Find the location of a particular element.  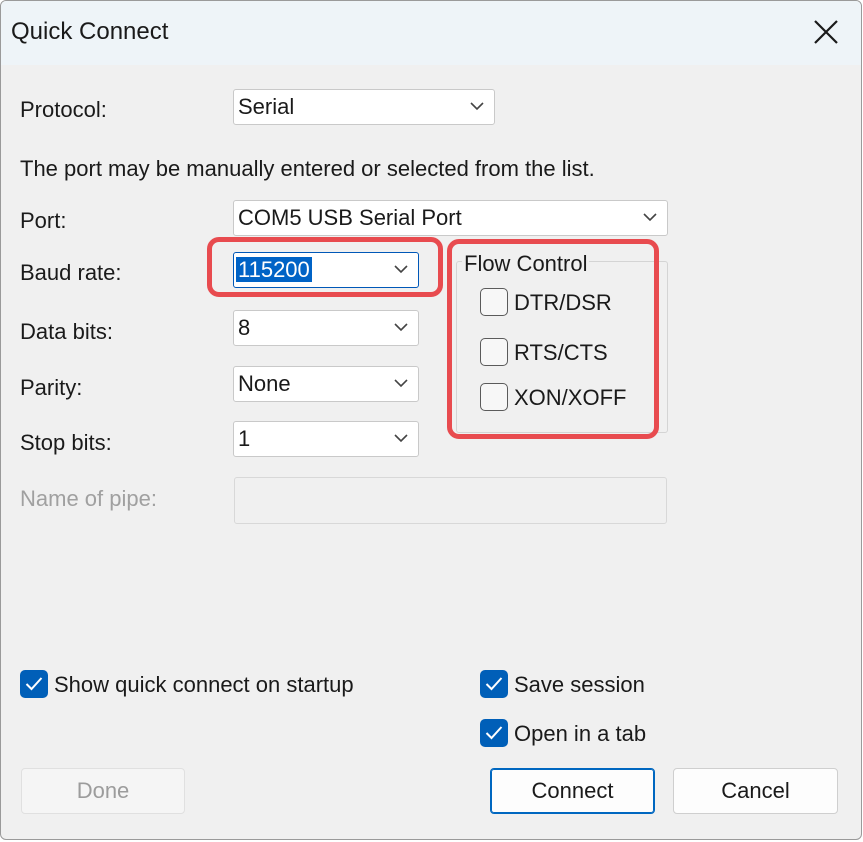

save-session-checkbox is located at coordinates (494, 684).